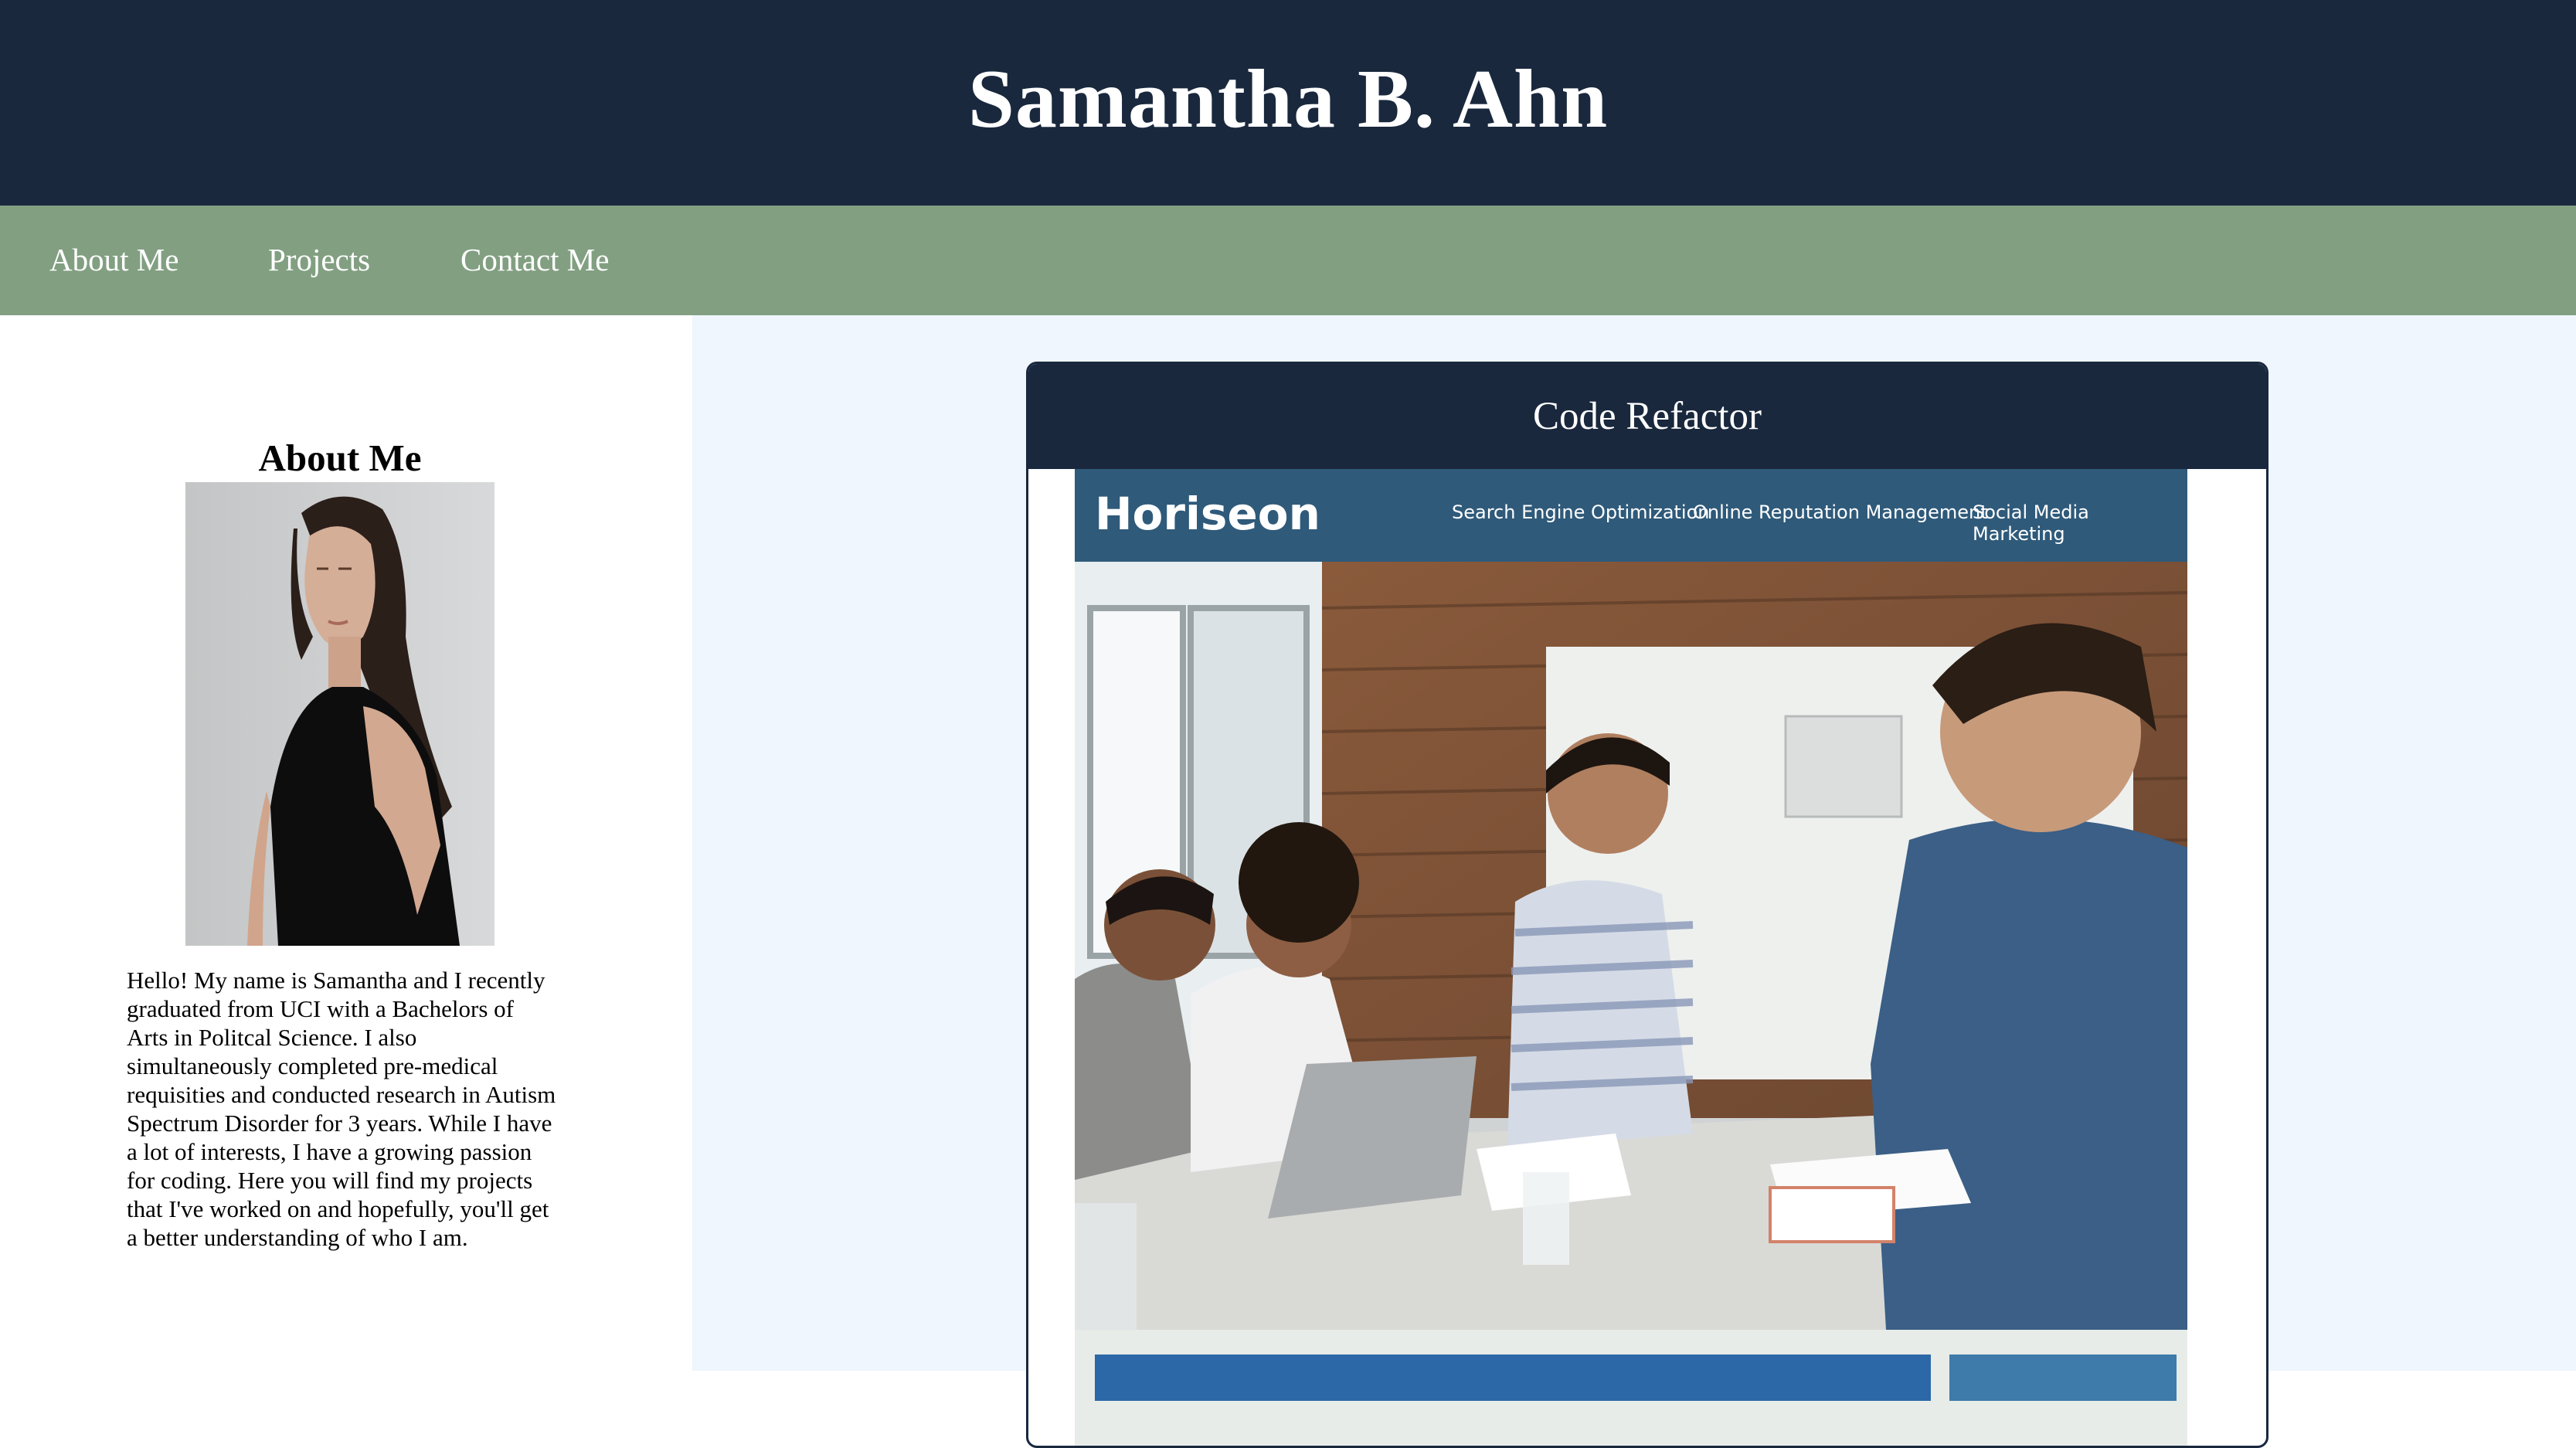  I want to click on screenshot-link-social: Social Media Marketing, so click(2031, 523).